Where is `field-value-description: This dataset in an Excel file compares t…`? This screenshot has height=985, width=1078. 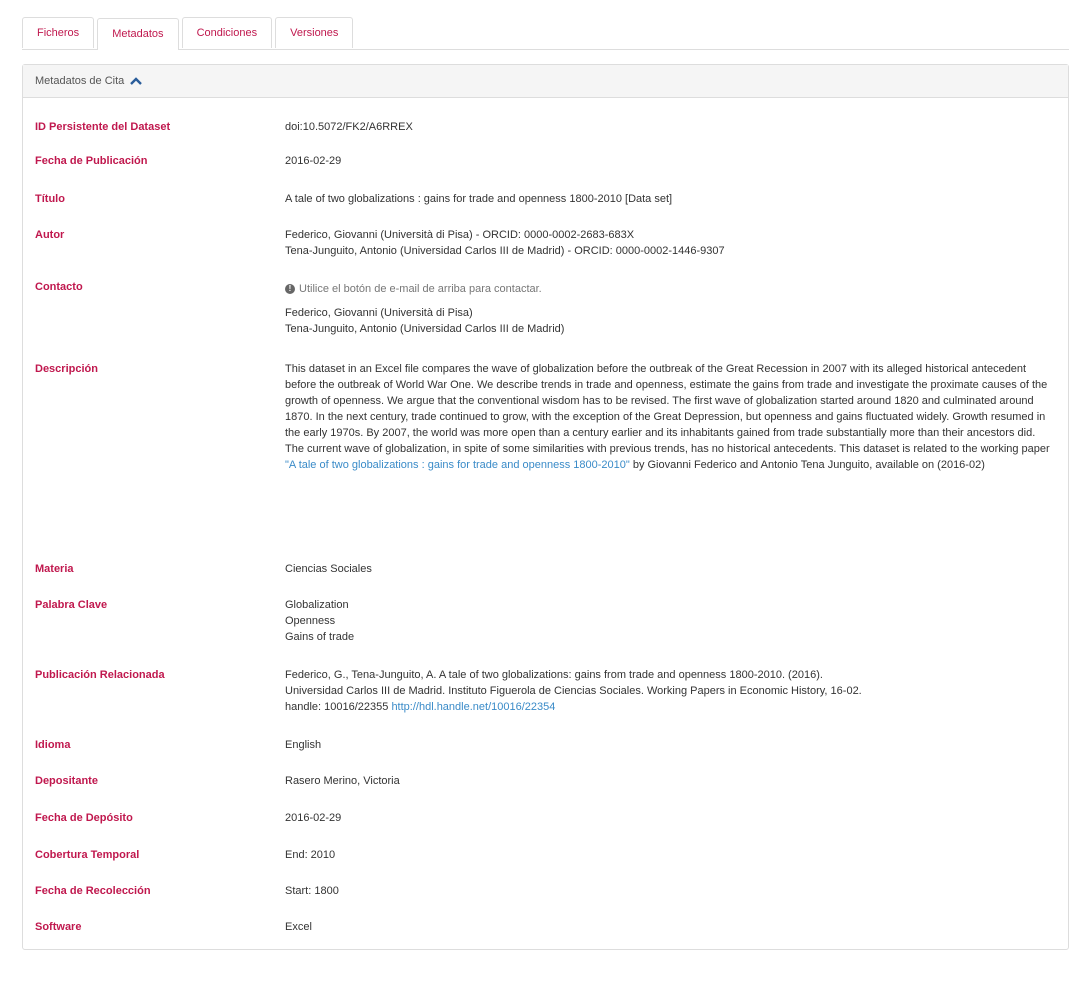 field-value-description: This dataset in an Excel file compares t… is located at coordinates (670, 417).